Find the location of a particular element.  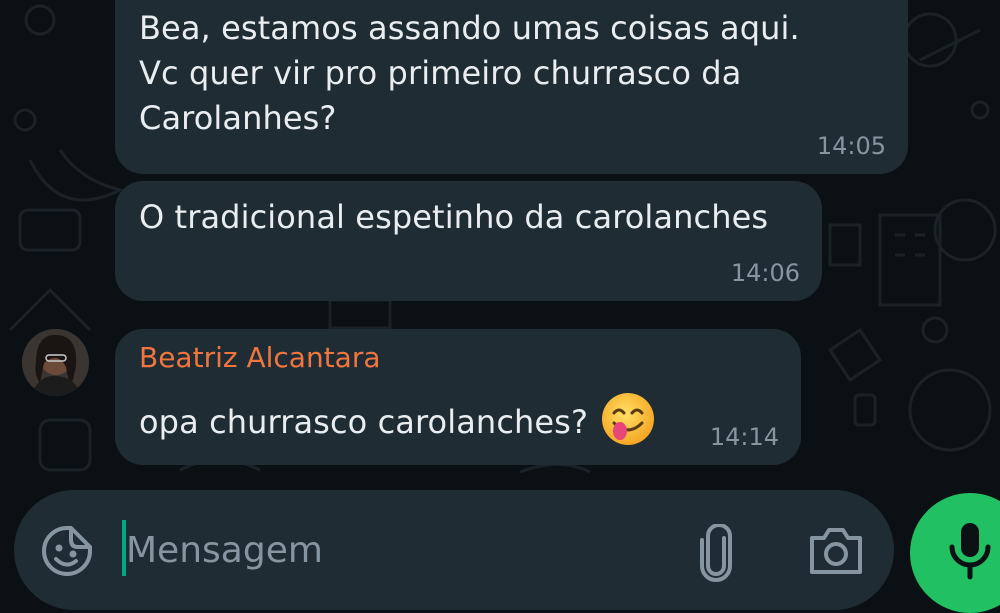

camera-icon is located at coordinates (836, 551).